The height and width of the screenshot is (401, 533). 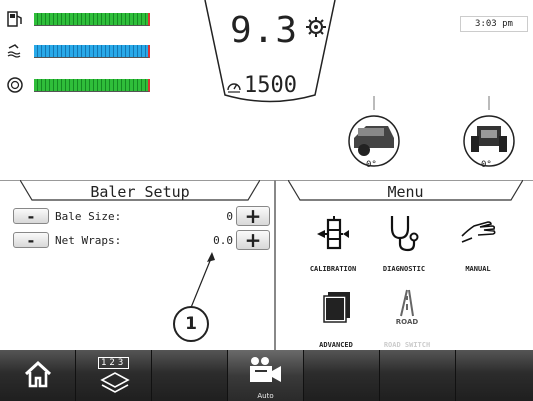 What do you see at coordinates (253, 240) in the screenshot?
I see `net-wraps-increase-button: +` at bounding box center [253, 240].